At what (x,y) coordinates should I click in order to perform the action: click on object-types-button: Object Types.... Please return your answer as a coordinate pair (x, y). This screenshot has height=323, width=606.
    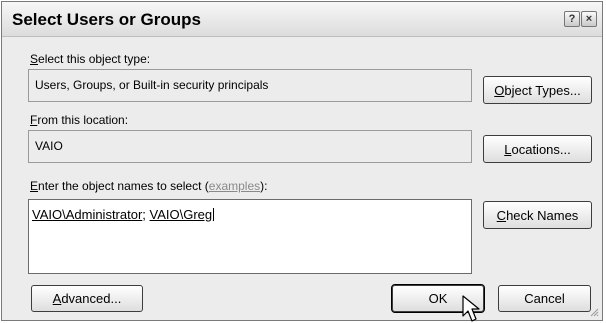
    Looking at the image, I should click on (537, 90).